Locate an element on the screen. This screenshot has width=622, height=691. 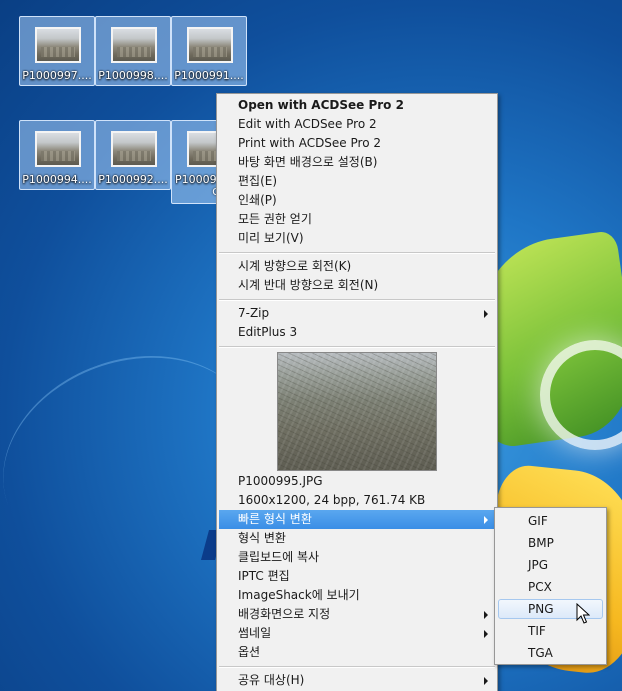
menu-item-preview: 미리 보기(V) is located at coordinates (357, 238).